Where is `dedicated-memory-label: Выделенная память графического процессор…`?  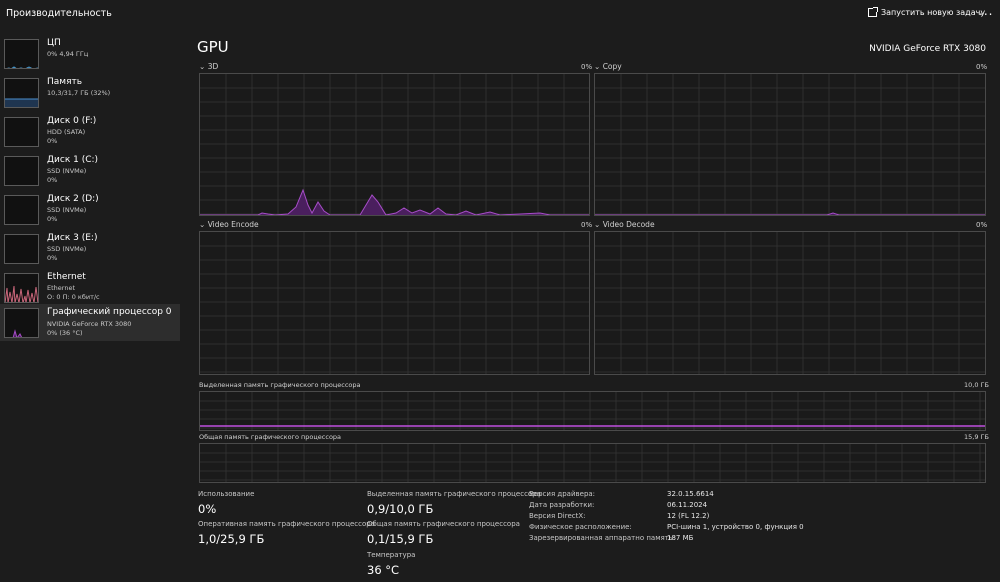 dedicated-memory-label: Выделенная память графического процессор… is located at coordinates (280, 385).